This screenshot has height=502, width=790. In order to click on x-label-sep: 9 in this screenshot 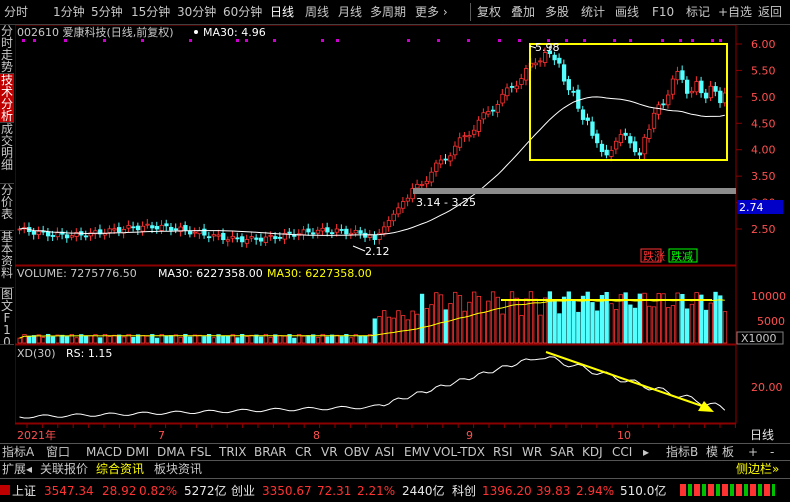, I will do `click(469, 435)`.